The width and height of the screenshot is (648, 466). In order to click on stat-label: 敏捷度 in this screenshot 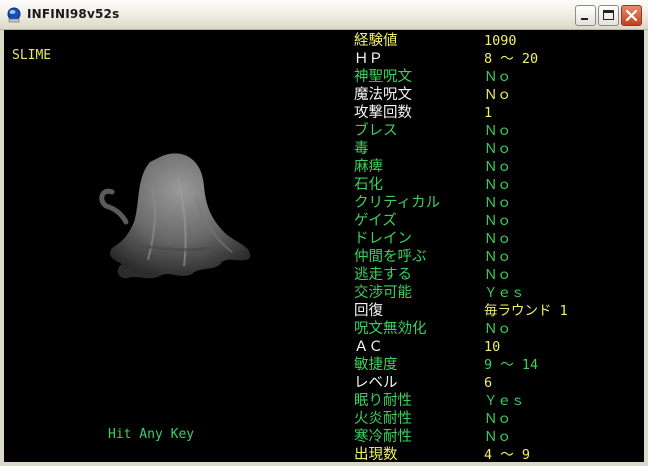, I will do `click(376, 365)`.